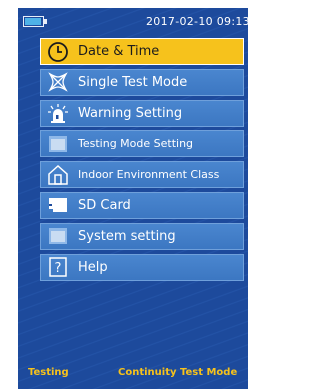 The image size is (320, 389). Describe the element at coordinates (127, 236) in the screenshot. I see `menu-item-label: System setting` at that location.